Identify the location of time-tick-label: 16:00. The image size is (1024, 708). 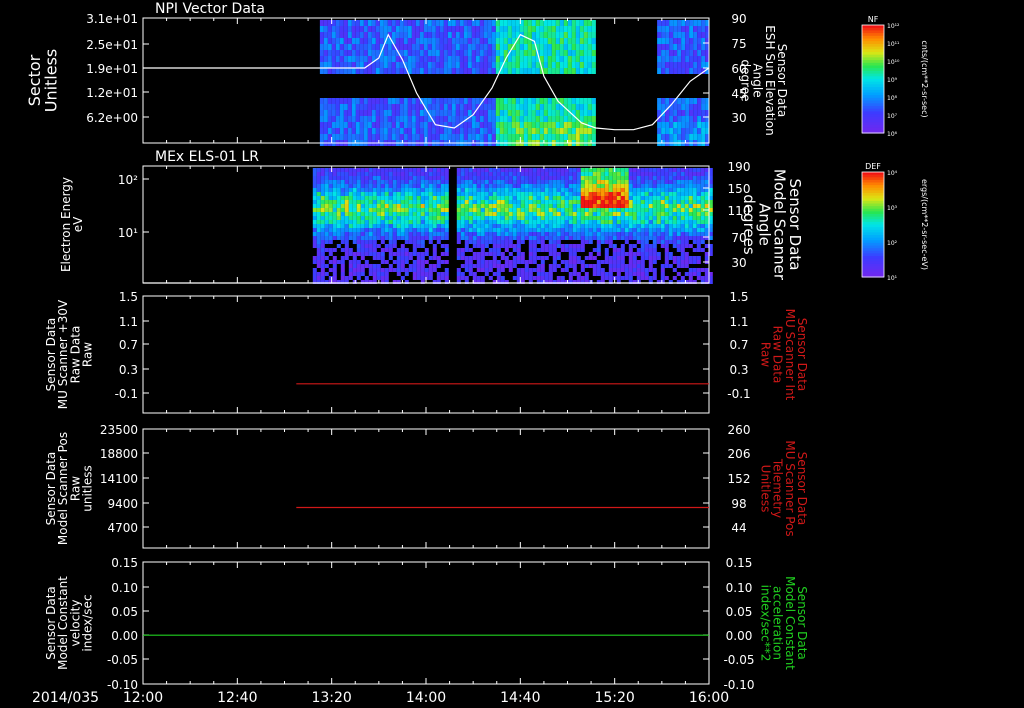
(709, 698).